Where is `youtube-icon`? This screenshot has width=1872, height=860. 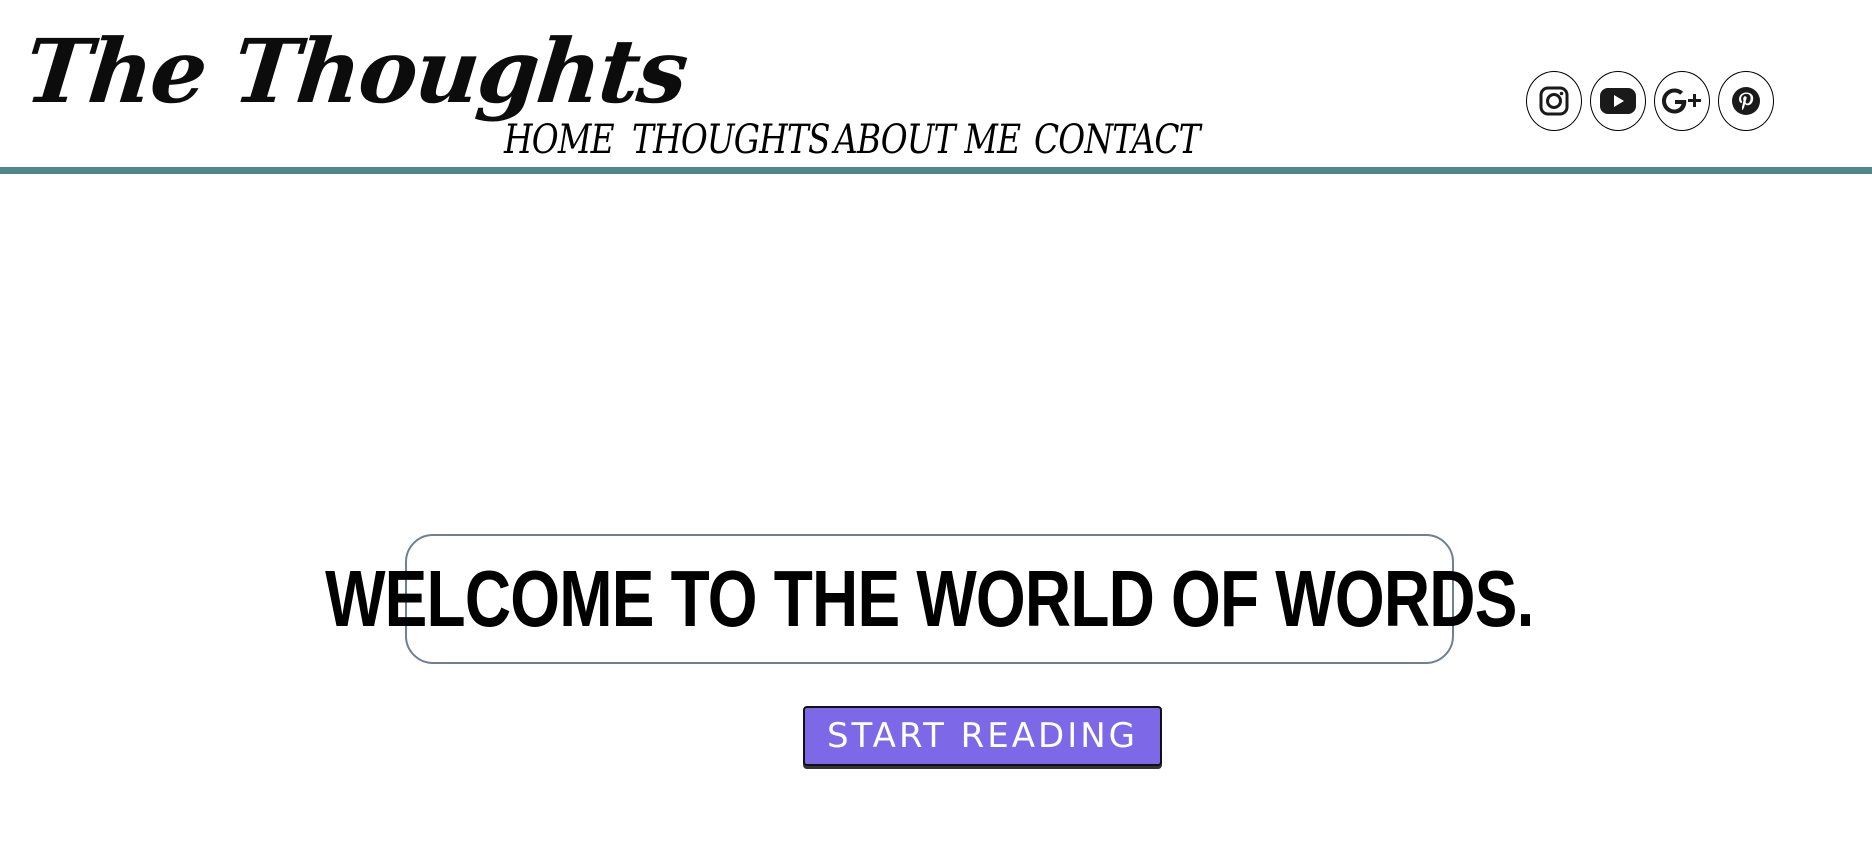 youtube-icon is located at coordinates (1618, 101).